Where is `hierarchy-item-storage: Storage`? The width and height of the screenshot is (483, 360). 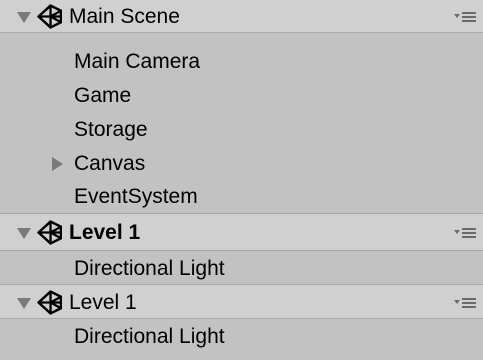 hierarchy-item-storage: Storage is located at coordinates (241, 129).